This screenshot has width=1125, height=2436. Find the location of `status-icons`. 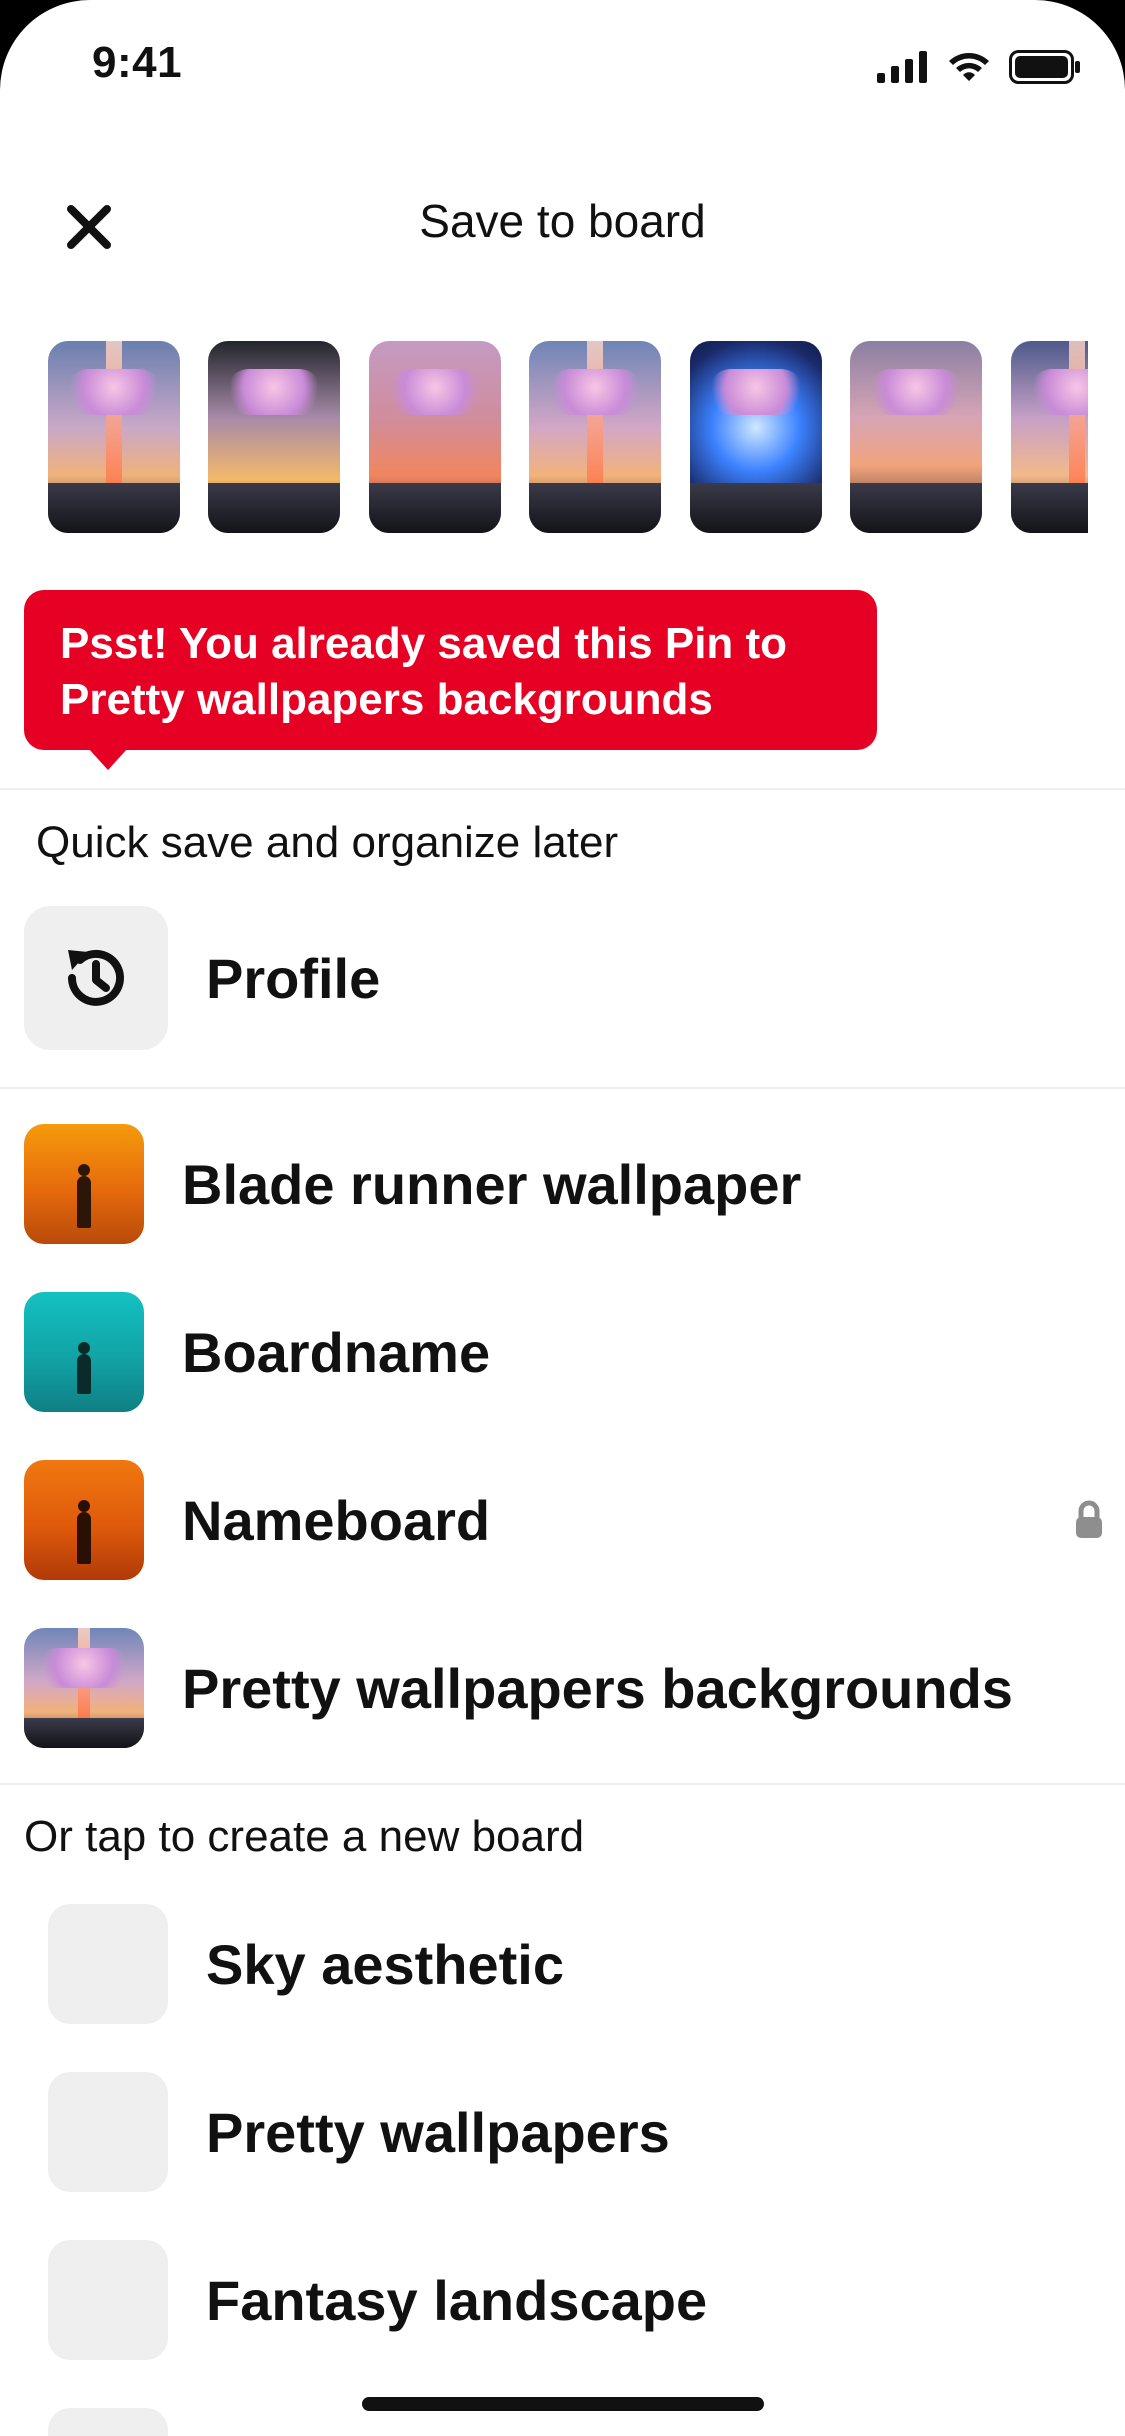

status-icons is located at coordinates (979, 69).